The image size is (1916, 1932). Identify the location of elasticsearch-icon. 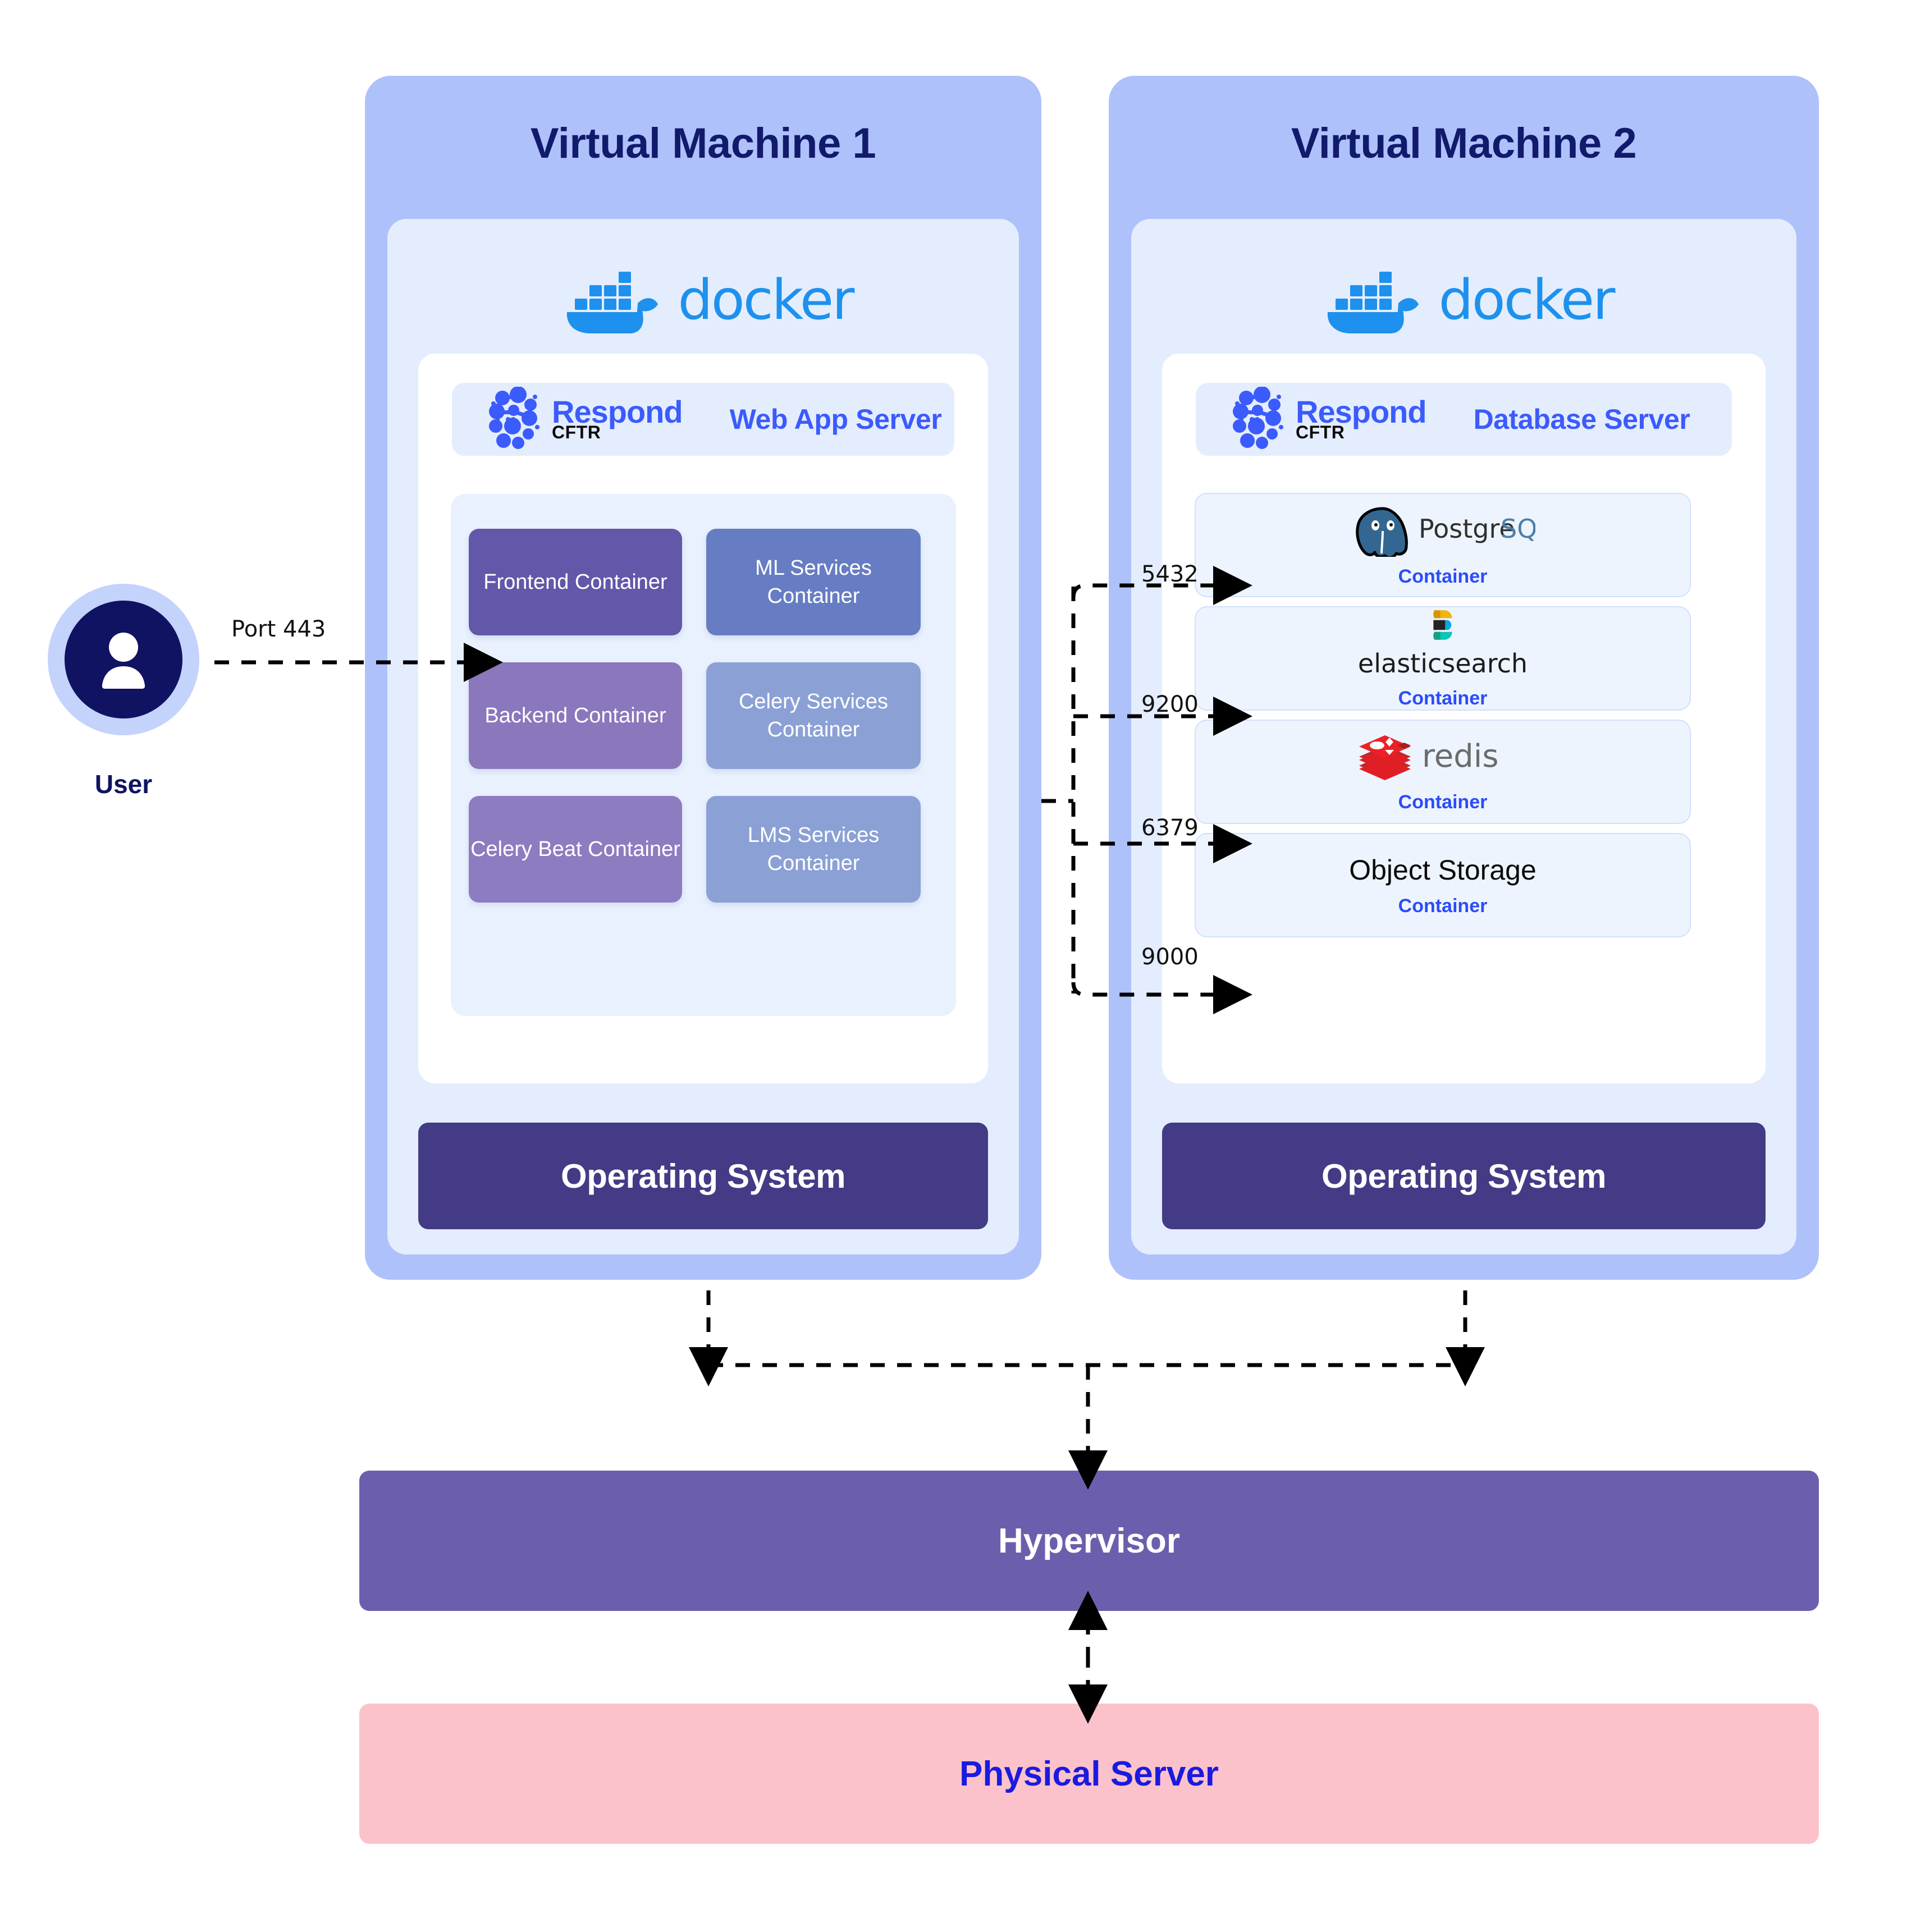
(1442, 625).